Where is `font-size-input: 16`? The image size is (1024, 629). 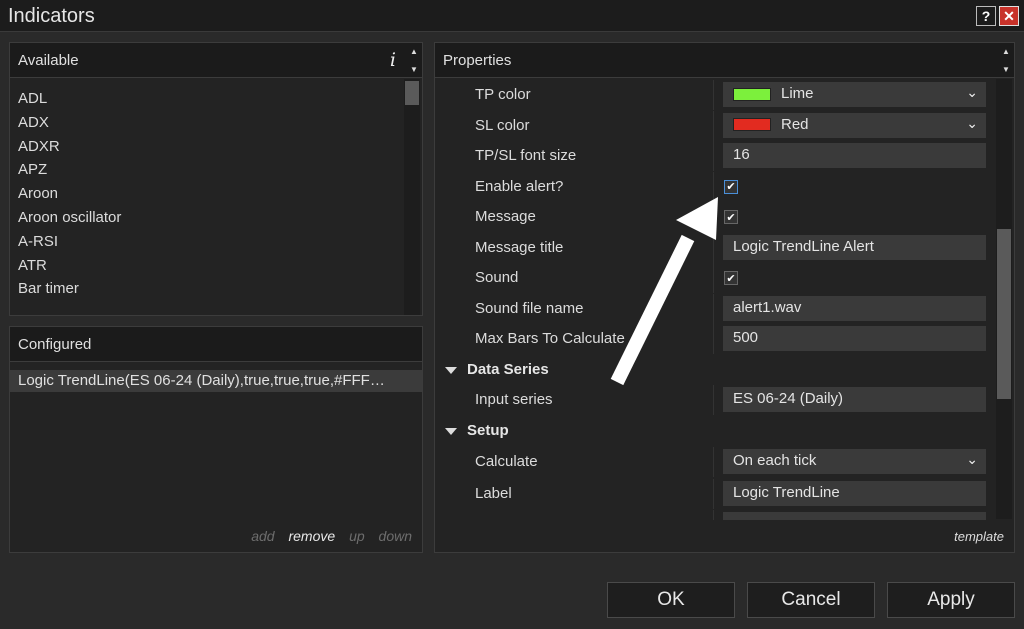
font-size-input: 16 is located at coordinates (854, 155).